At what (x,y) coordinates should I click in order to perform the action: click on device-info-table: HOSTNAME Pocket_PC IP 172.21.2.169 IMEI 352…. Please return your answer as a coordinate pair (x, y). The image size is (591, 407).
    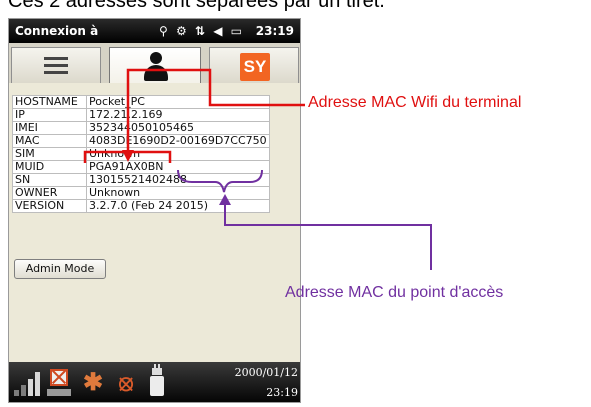
    Looking at the image, I should click on (141, 154).